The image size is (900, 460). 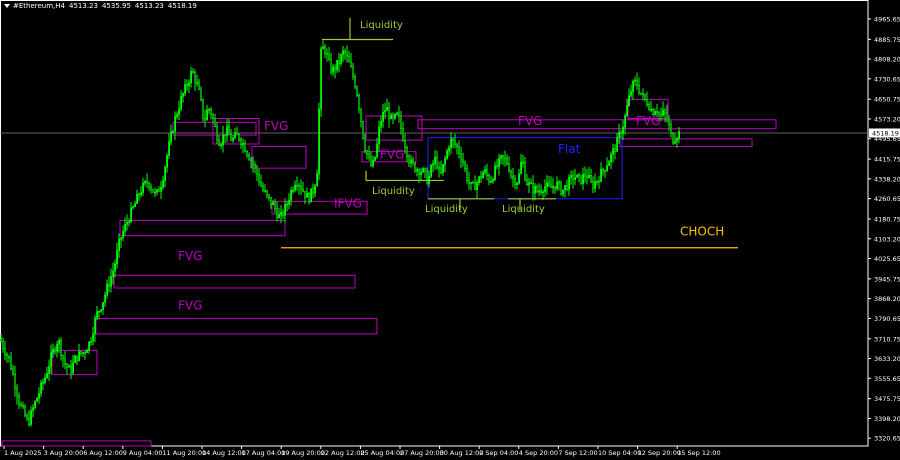 I want to click on x-tick-label: 19 Aug 20:00, so click(x=303, y=453).